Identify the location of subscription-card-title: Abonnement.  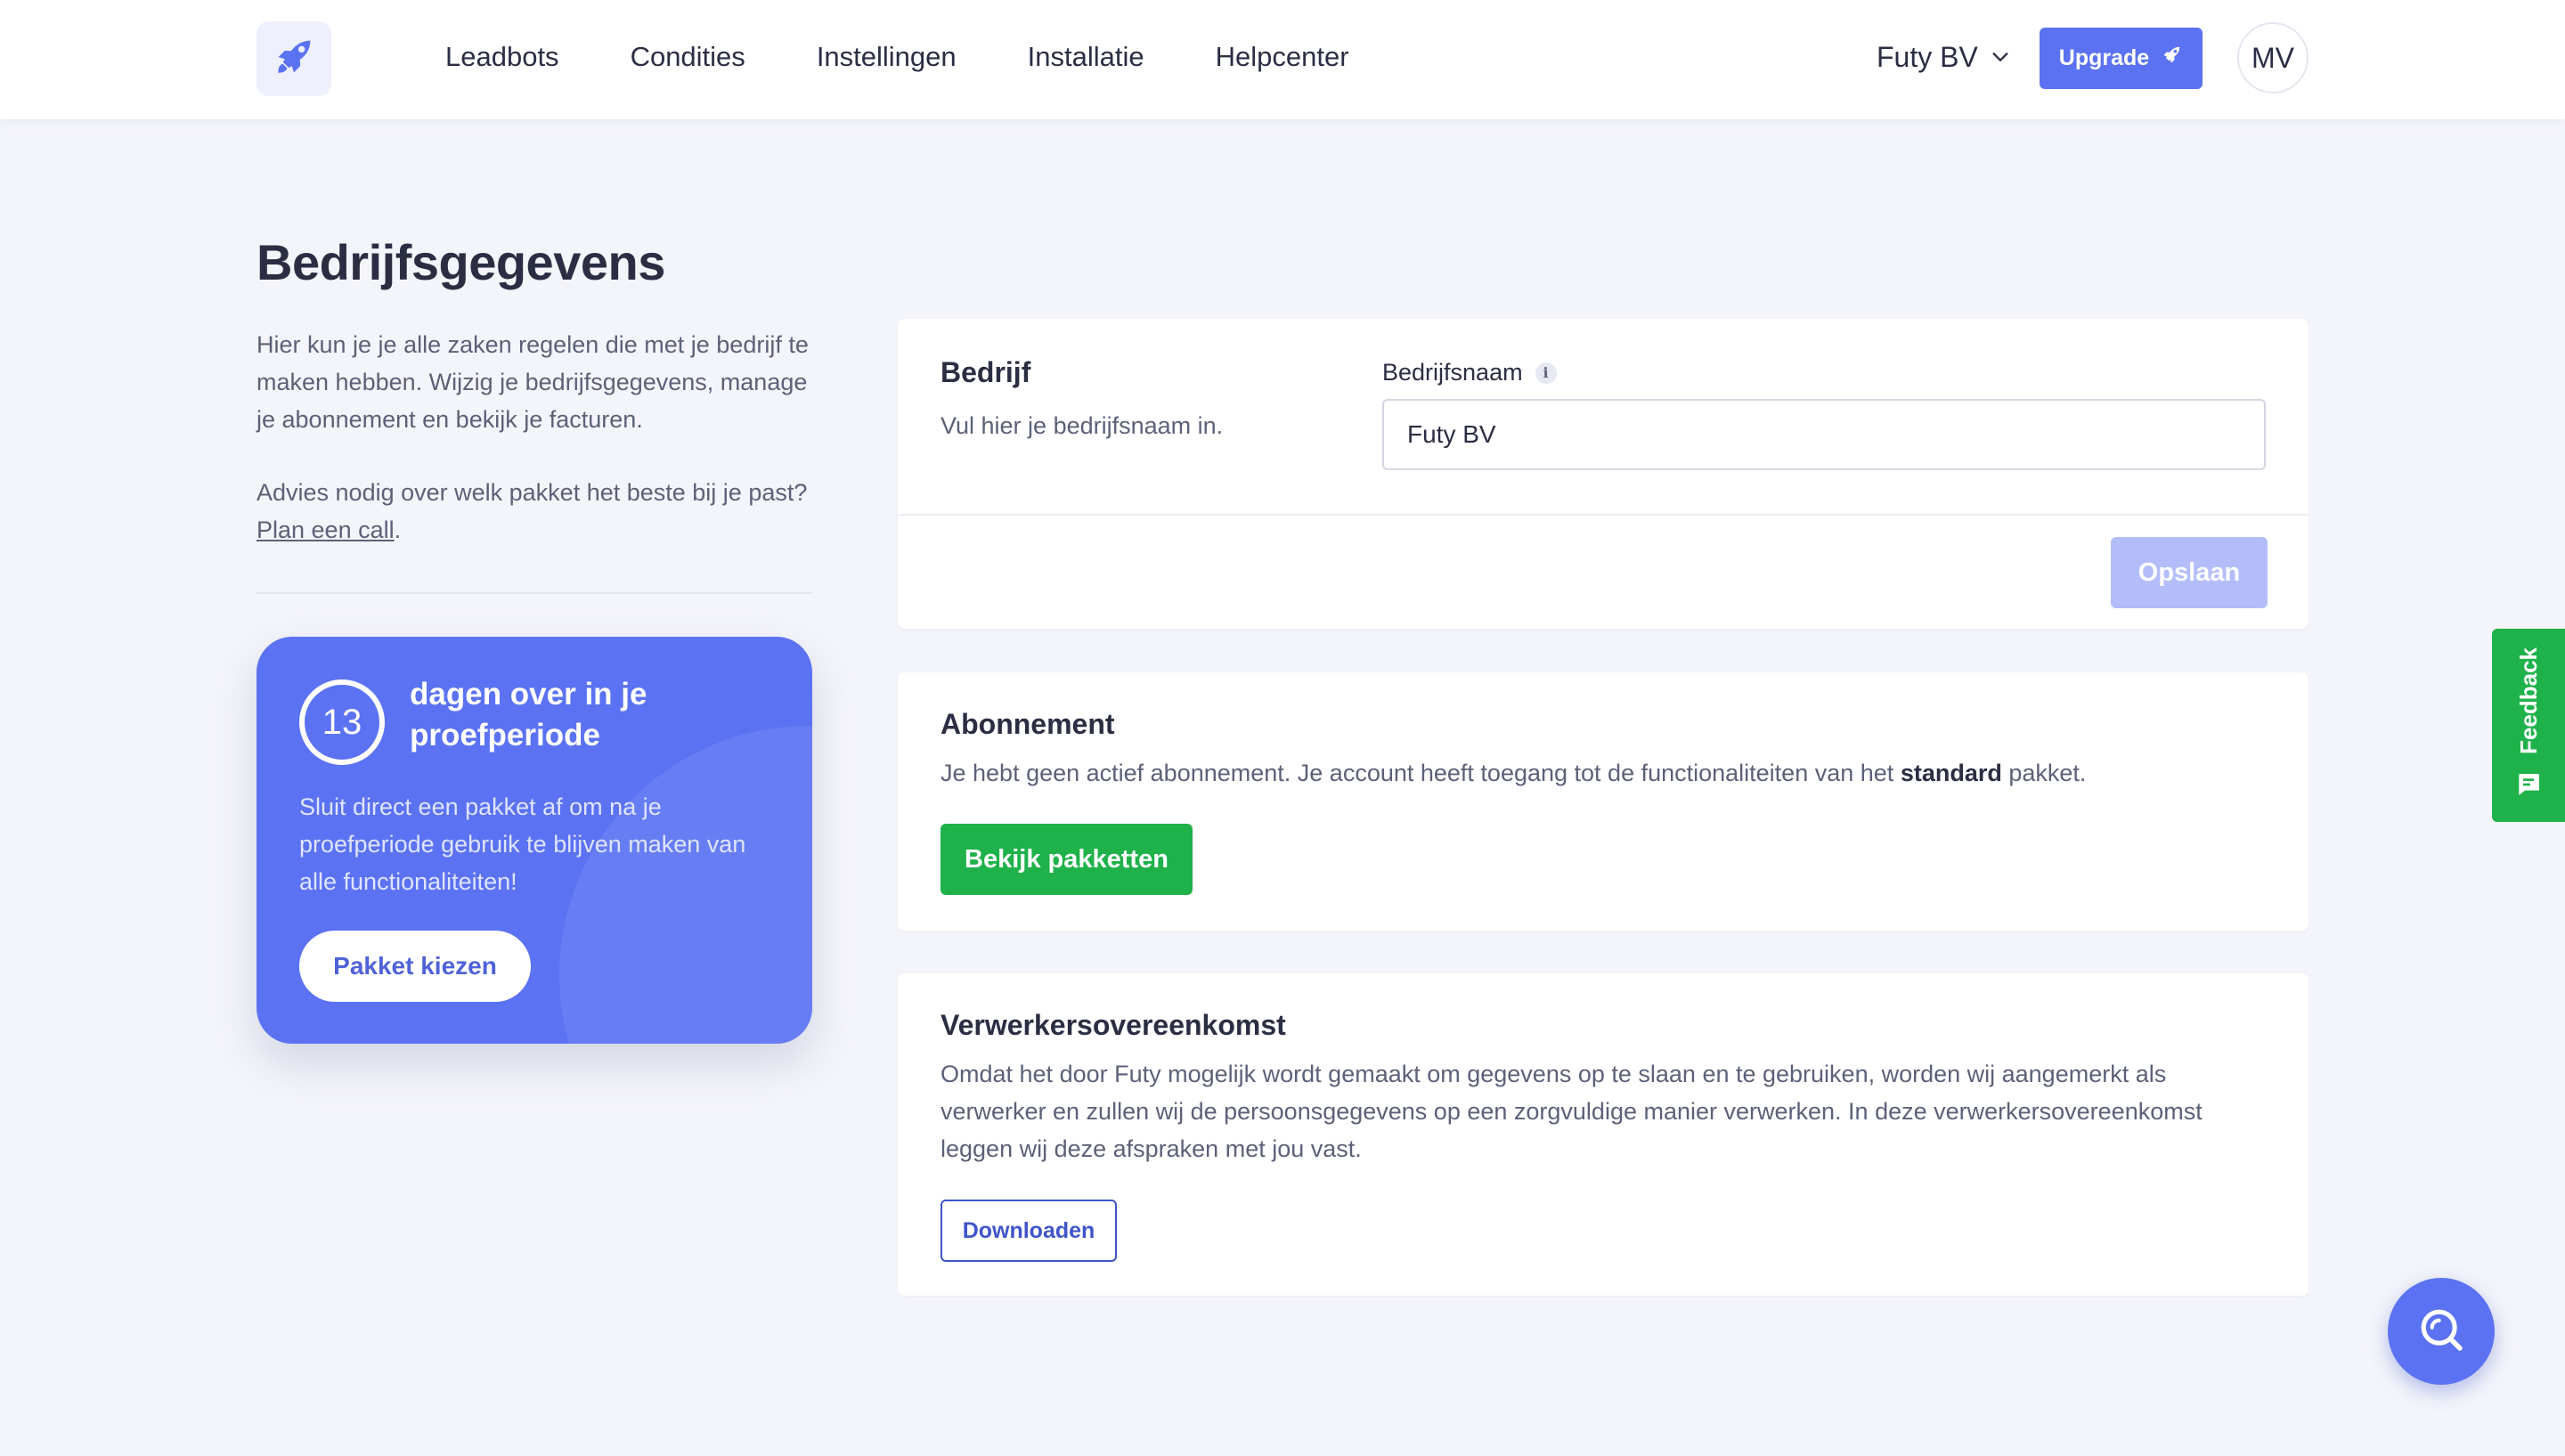
(1027, 724).